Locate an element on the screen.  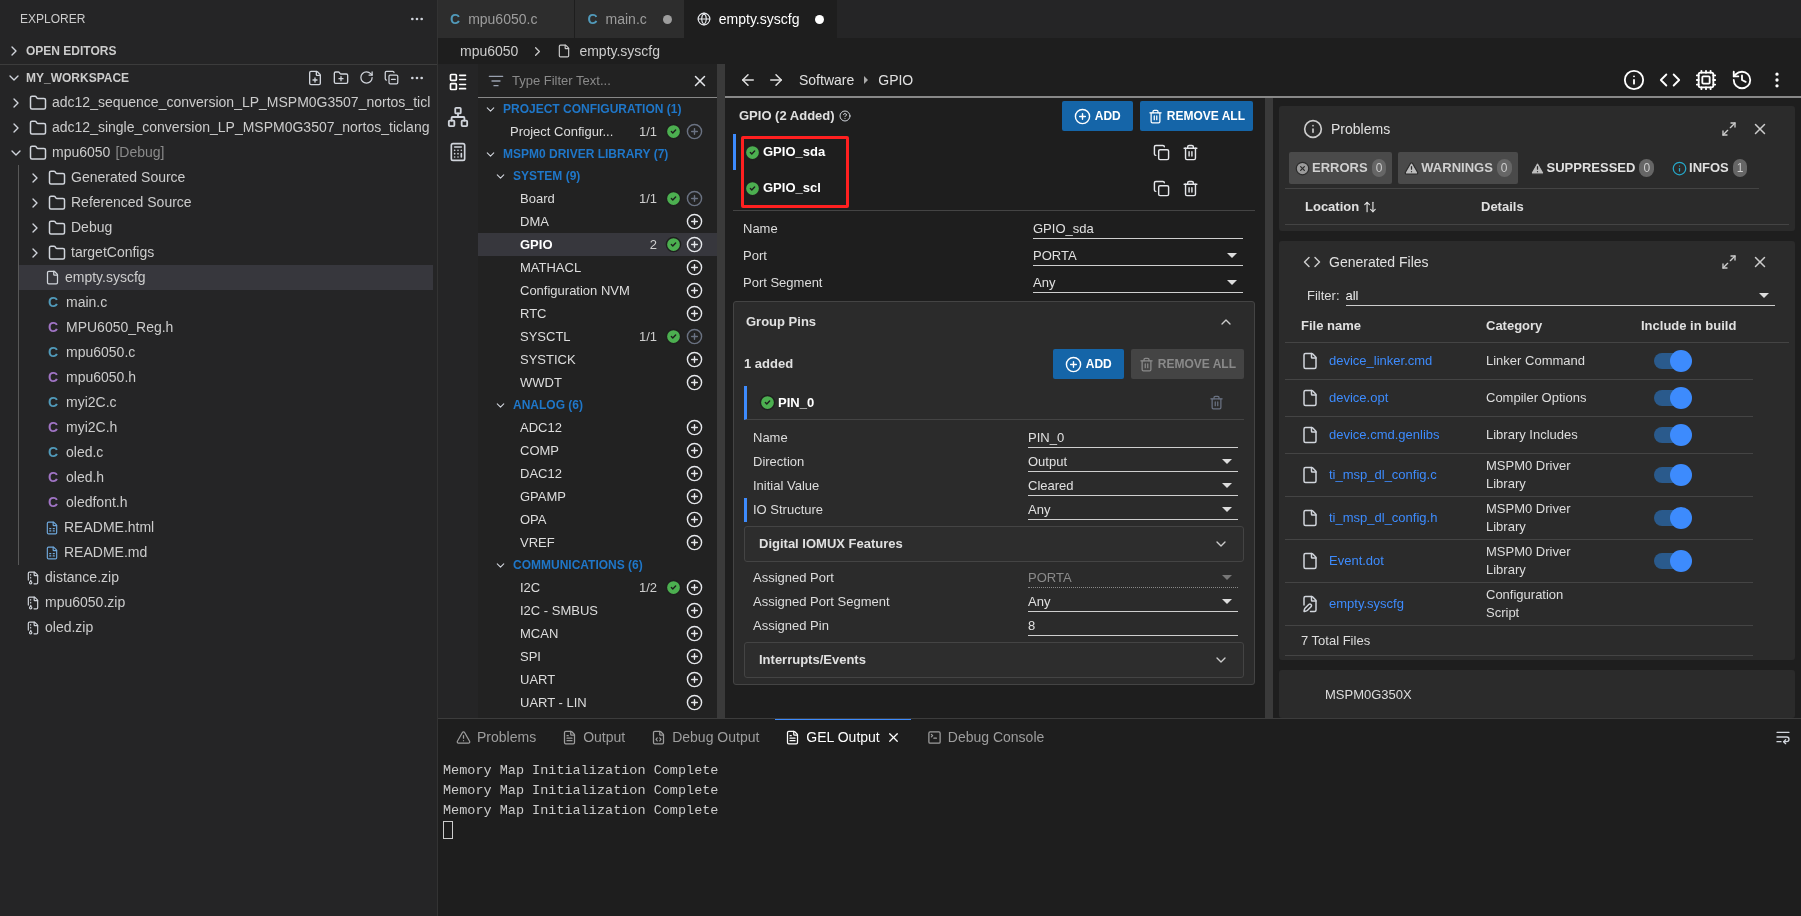
module-item: SYSCTL 1/1 is located at coordinates (597, 336).